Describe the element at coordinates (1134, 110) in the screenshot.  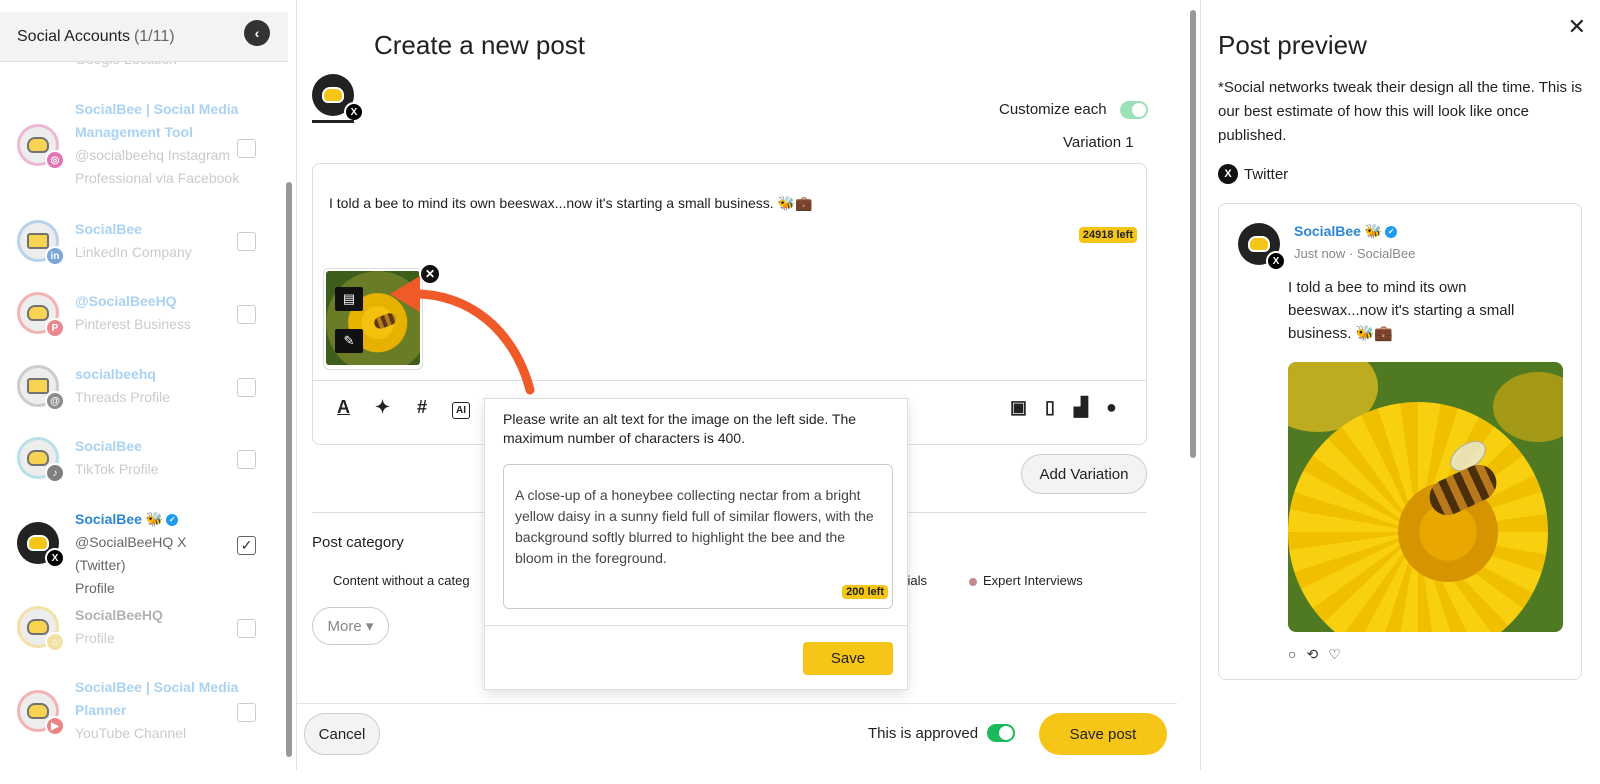
I see `customize-each-toggle` at that location.